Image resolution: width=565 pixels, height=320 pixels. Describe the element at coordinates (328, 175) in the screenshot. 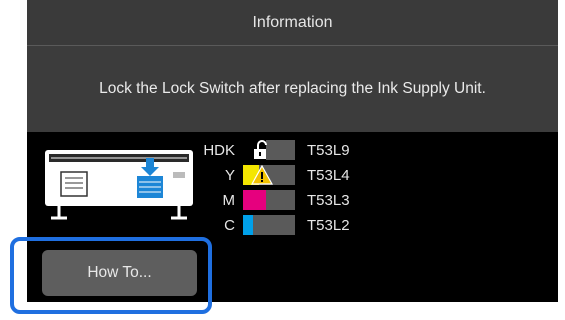

I see `ink-code: T53L4` at that location.